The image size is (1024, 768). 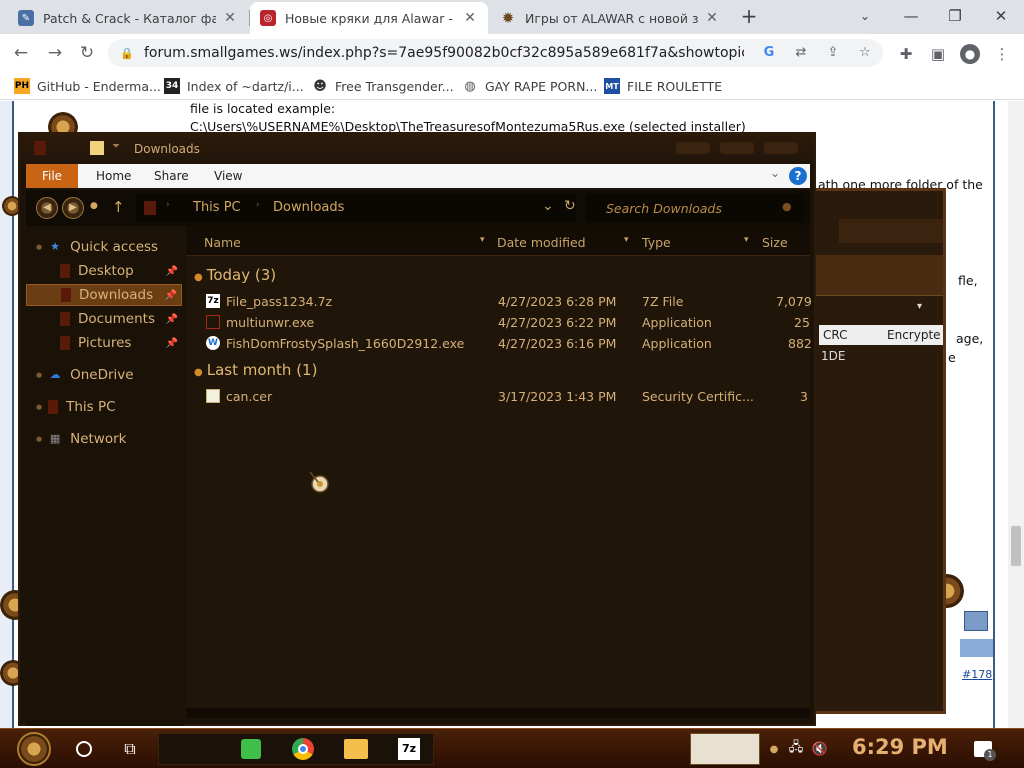 What do you see at coordinates (417, 149) in the screenshot?
I see `explorer-titlebar: ⏷ Downloads` at bounding box center [417, 149].